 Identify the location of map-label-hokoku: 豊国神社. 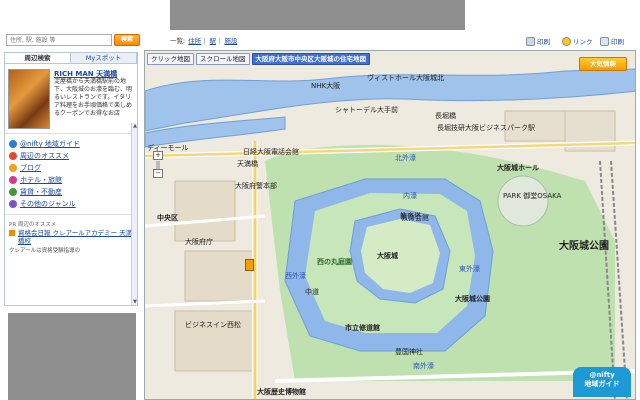
(409, 352).